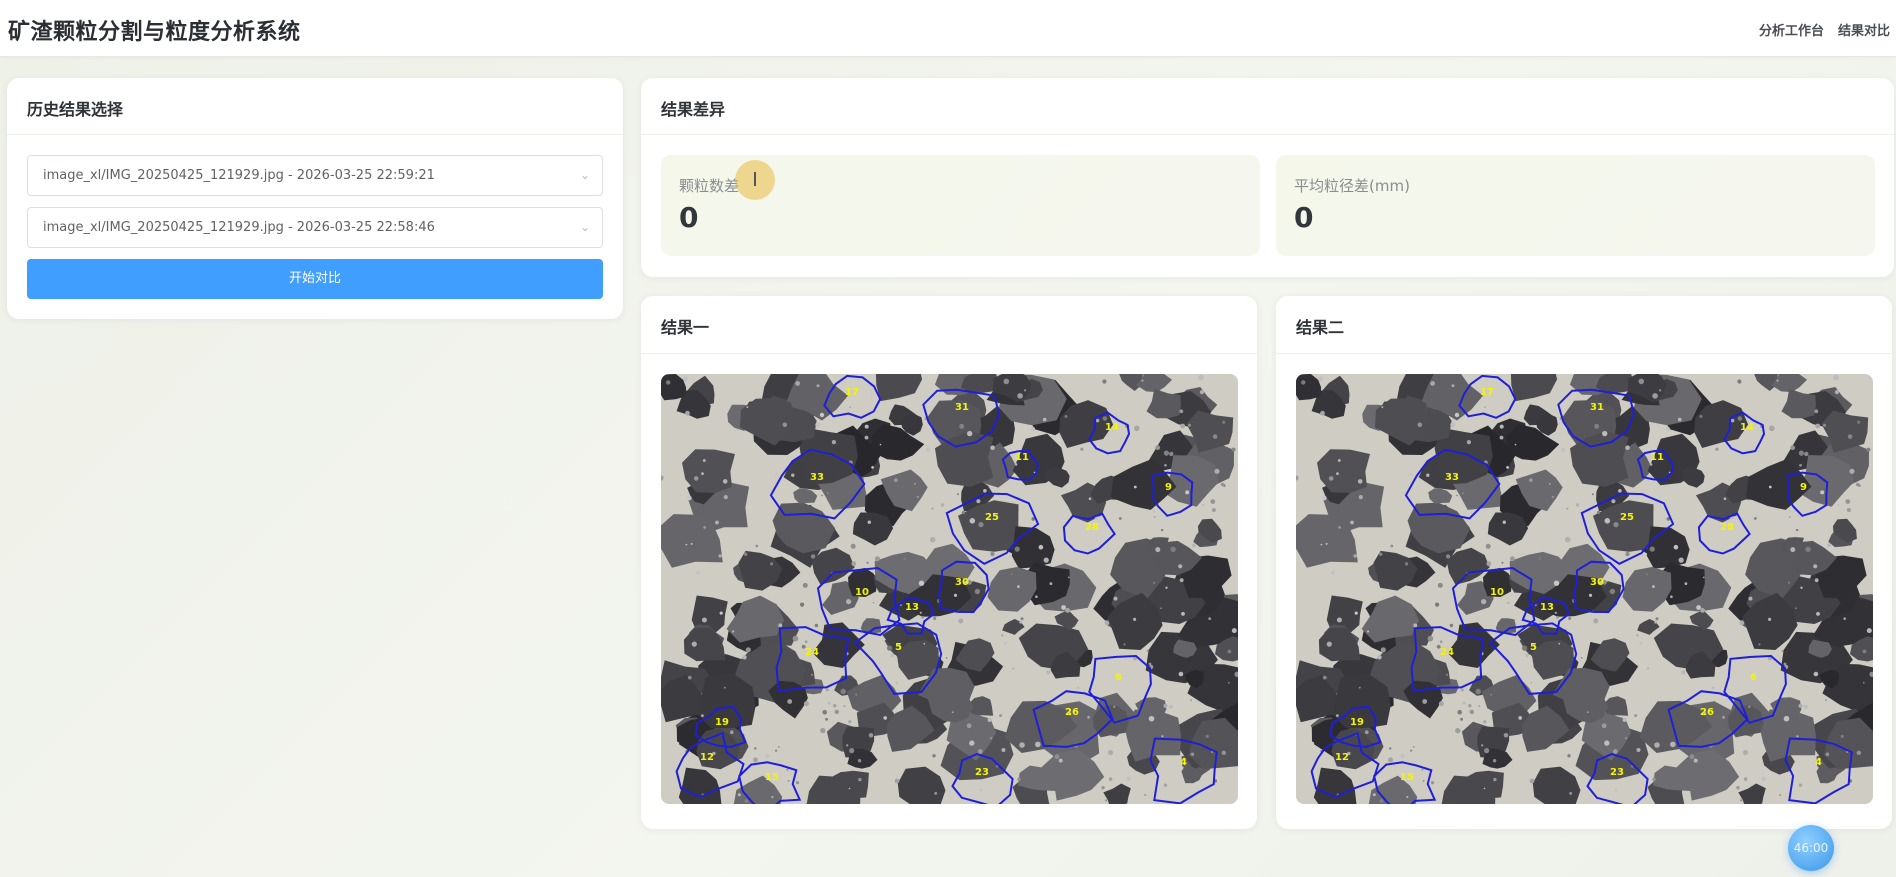 Image resolution: width=1896 pixels, height=877 pixels. I want to click on floating-timer-button: 46:00, so click(1811, 848).